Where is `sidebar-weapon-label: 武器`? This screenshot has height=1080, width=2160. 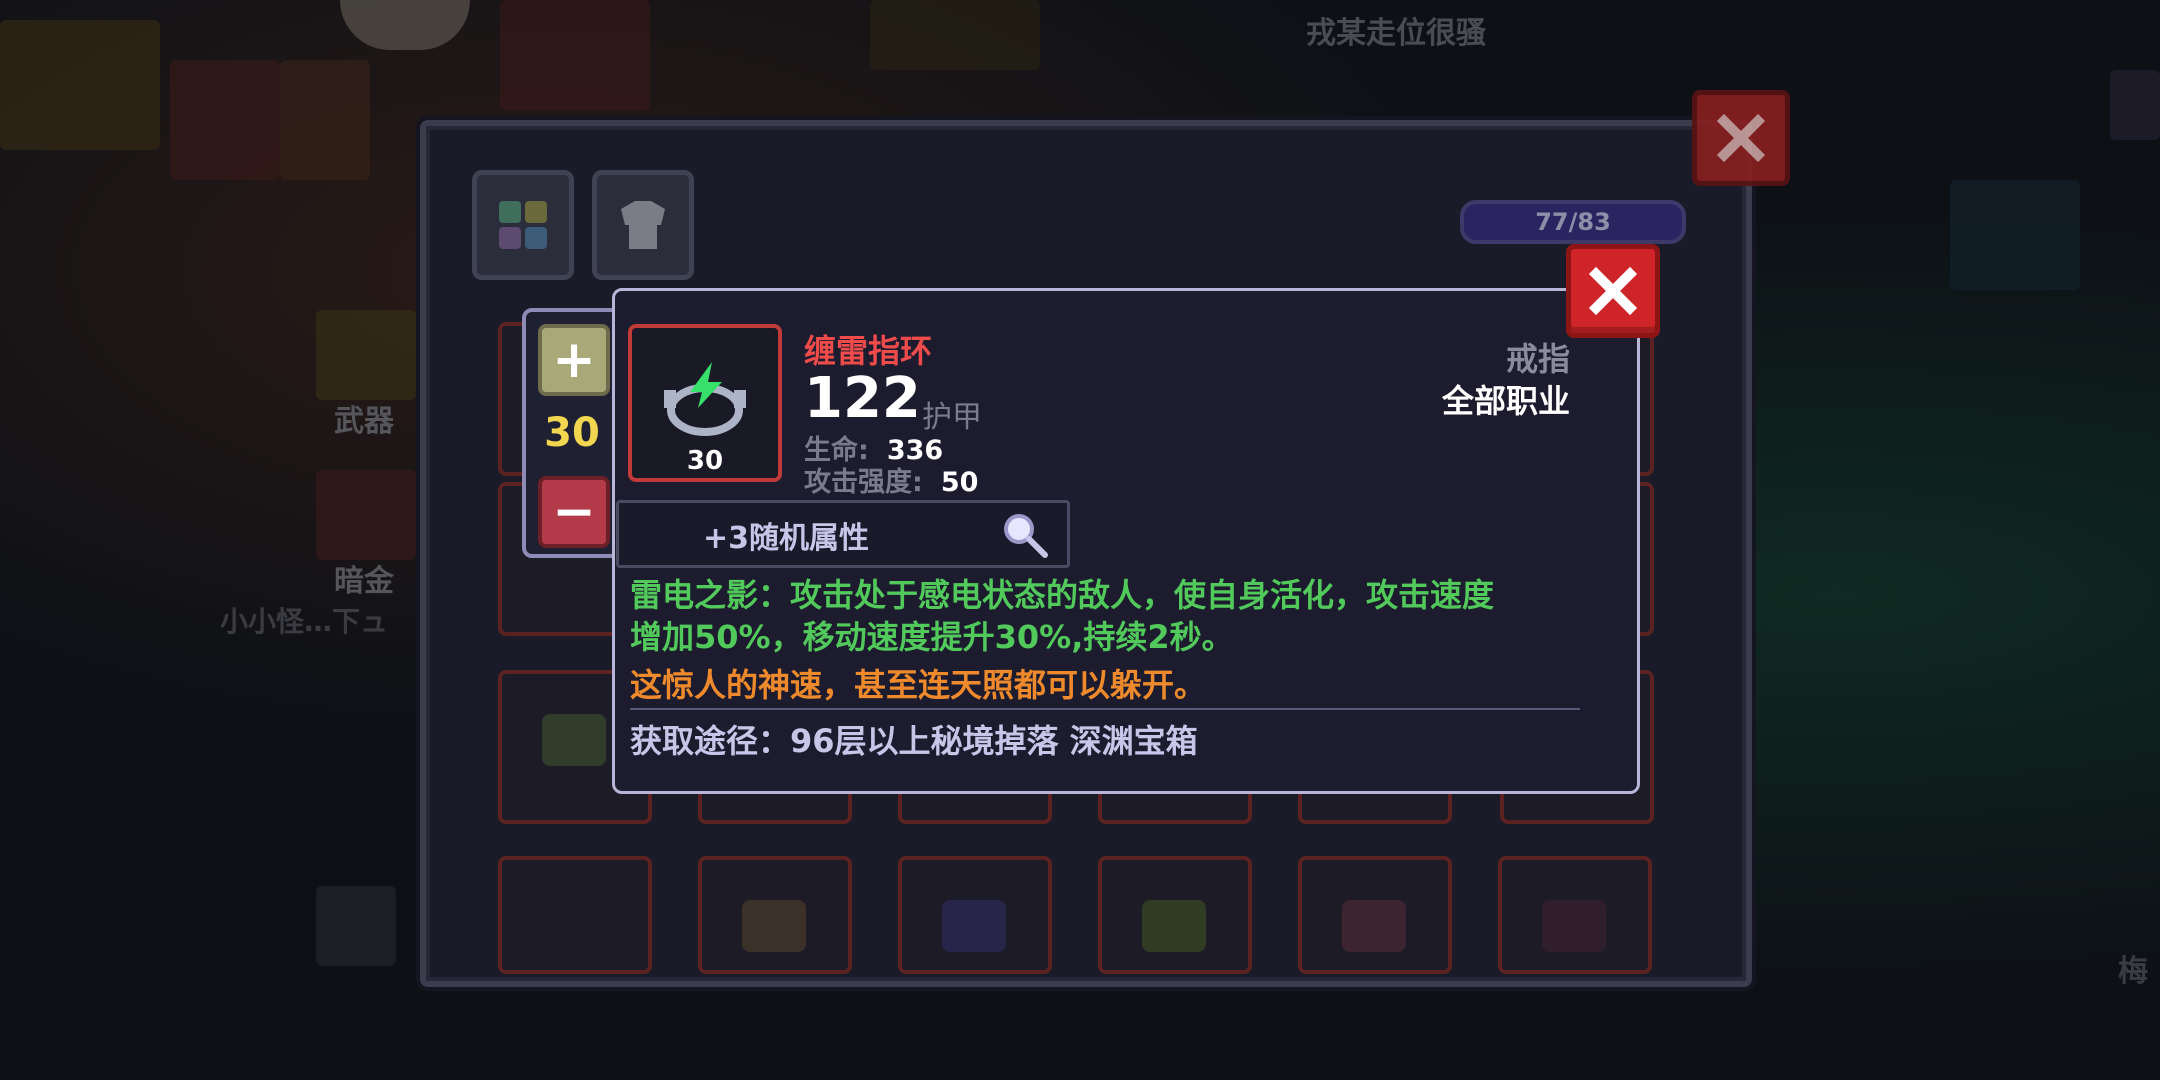
sidebar-weapon-label: 武器 is located at coordinates (364, 421).